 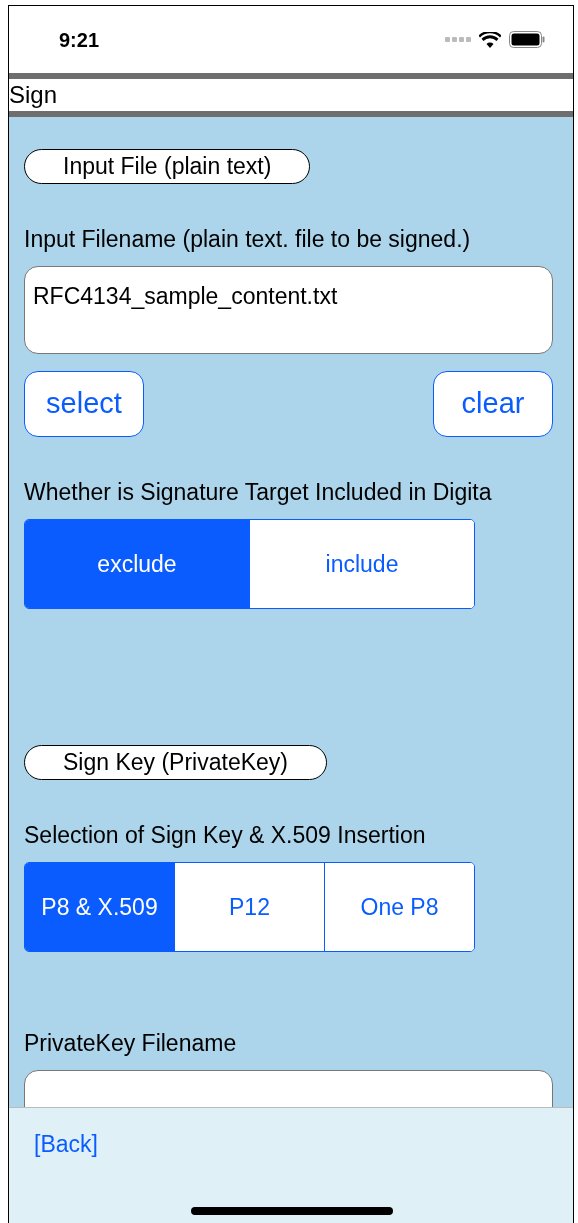 What do you see at coordinates (493, 404) in the screenshot?
I see `clear-button: clear` at bounding box center [493, 404].